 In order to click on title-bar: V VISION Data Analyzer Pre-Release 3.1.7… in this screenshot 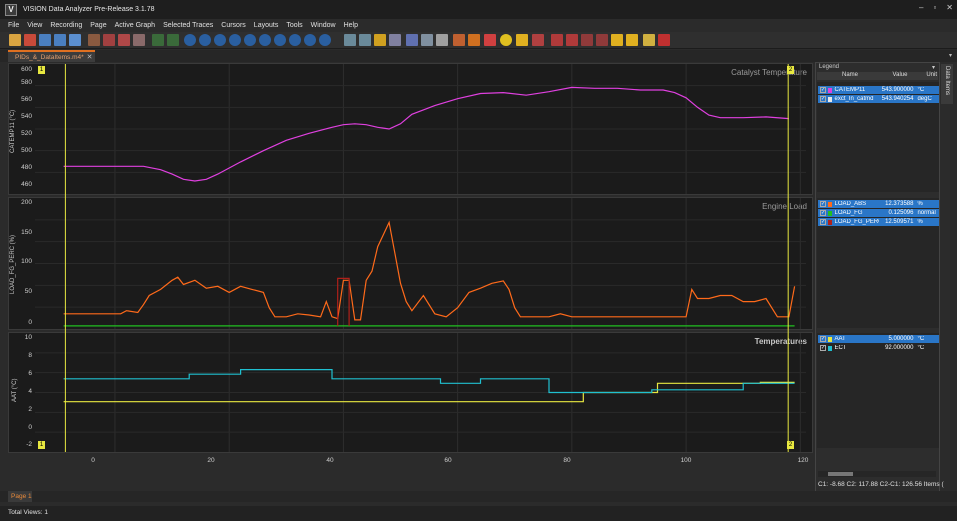, I will do `click(478, 9)`.